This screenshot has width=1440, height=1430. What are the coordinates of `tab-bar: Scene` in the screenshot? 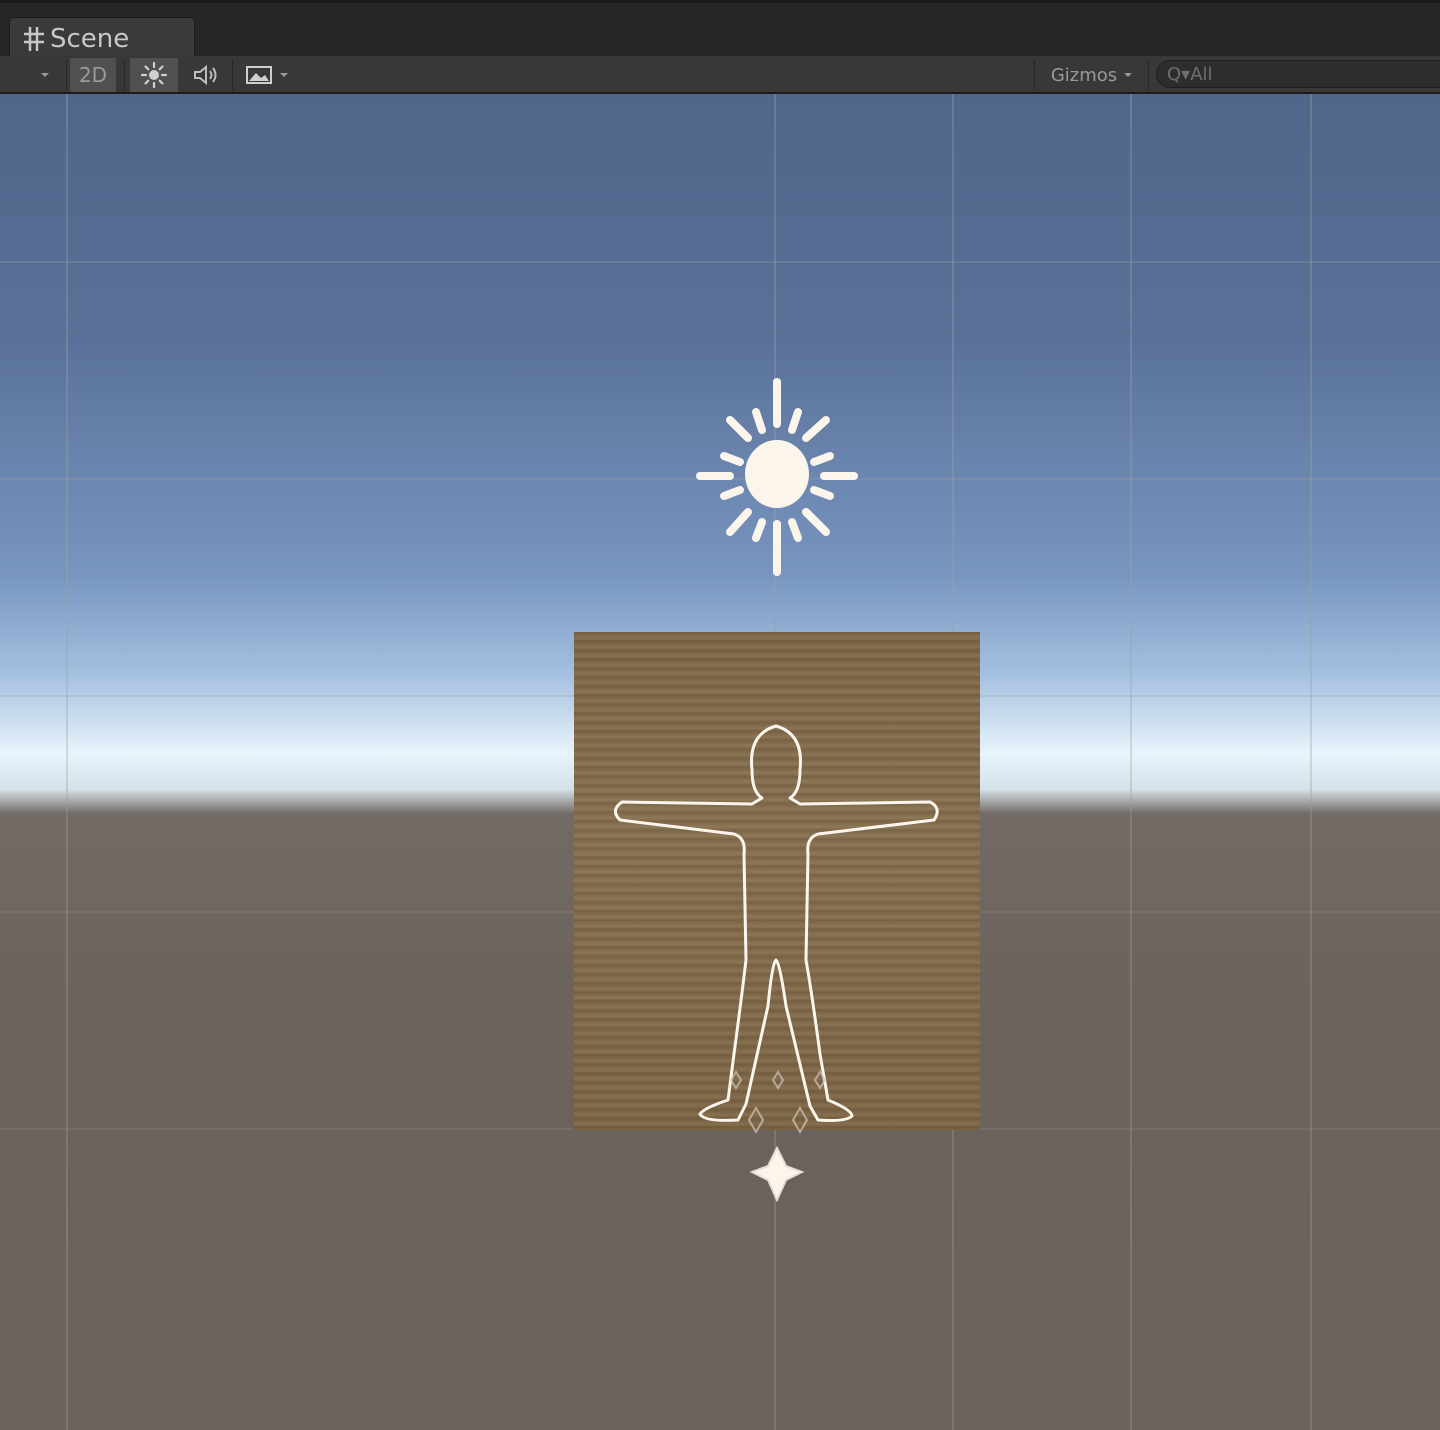 It's located at (720, 29).